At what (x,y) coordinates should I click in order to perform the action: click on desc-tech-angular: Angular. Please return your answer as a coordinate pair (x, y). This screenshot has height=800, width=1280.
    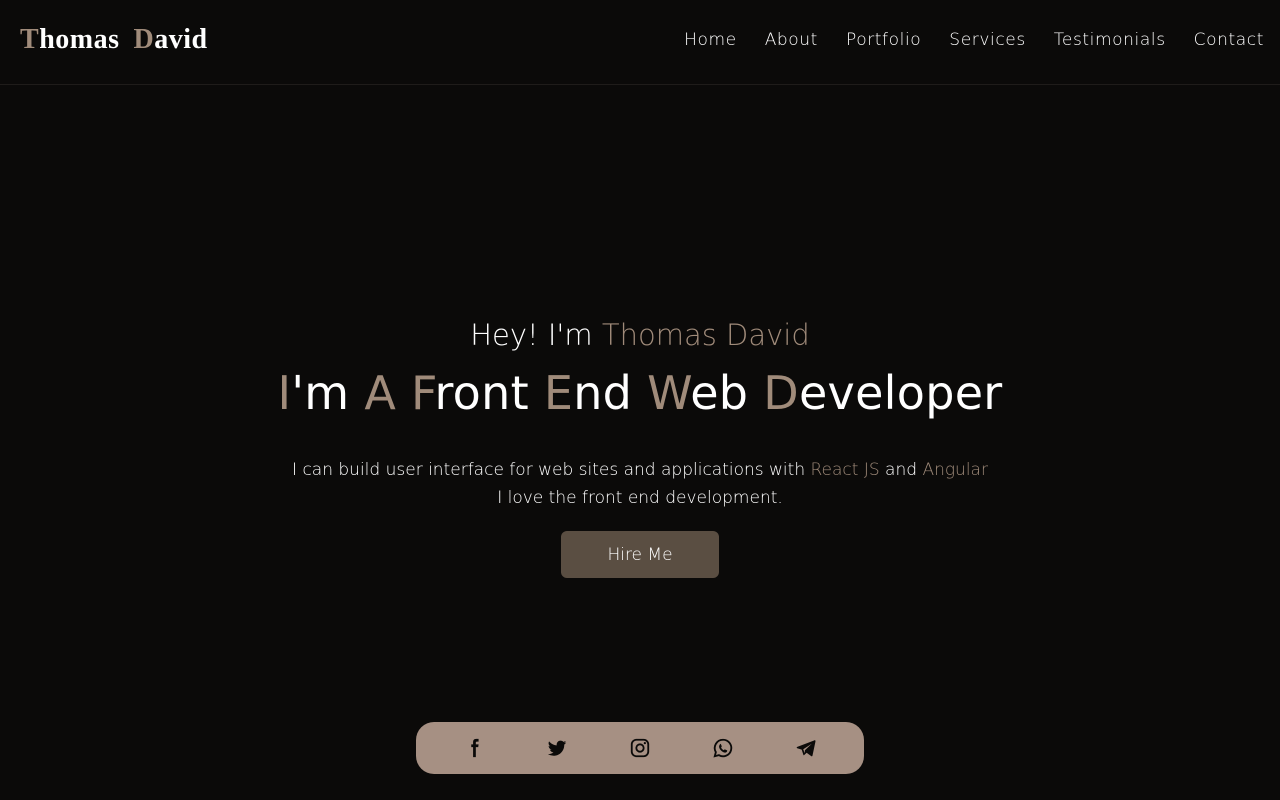
    Looking at the image, I should click on (955, 470).